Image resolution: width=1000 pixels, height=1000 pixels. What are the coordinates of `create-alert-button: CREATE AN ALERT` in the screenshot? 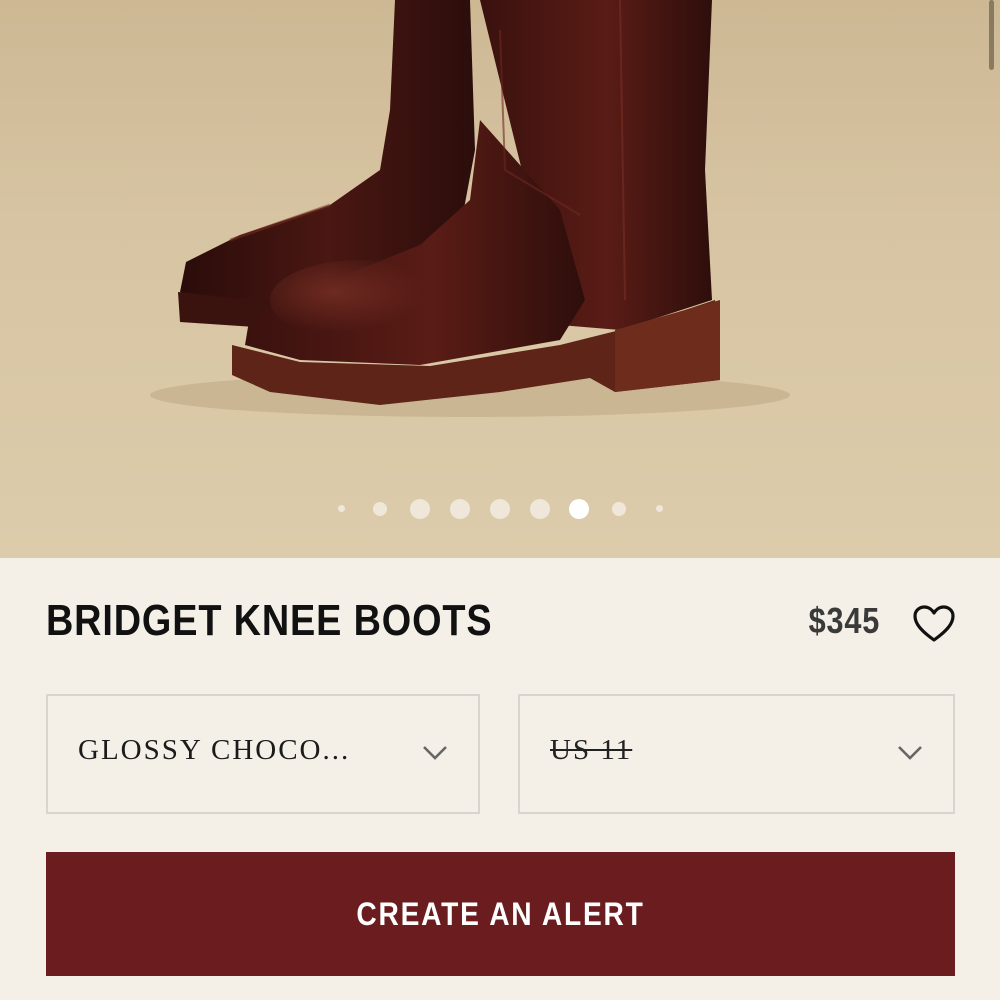 It's located at (500, 914).